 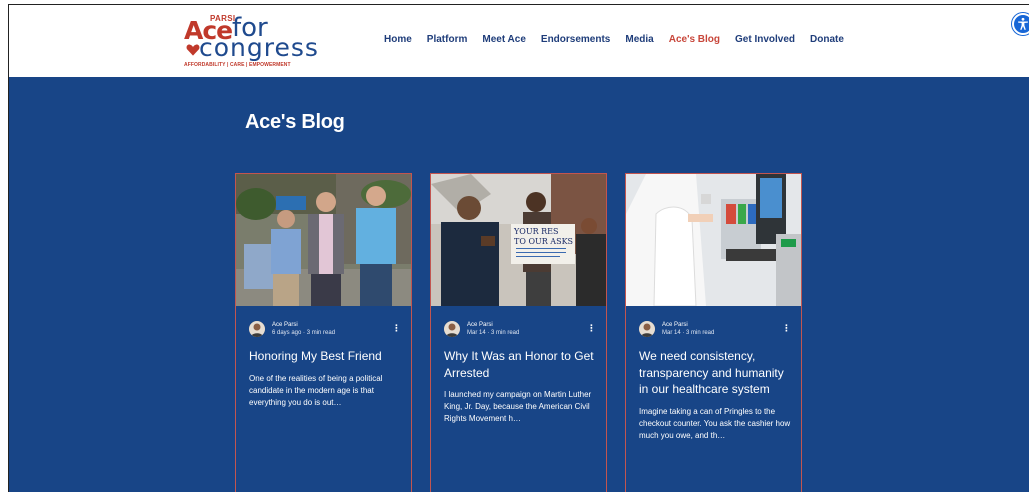 I want to click on heart-icon, so click(x=193, y=50).